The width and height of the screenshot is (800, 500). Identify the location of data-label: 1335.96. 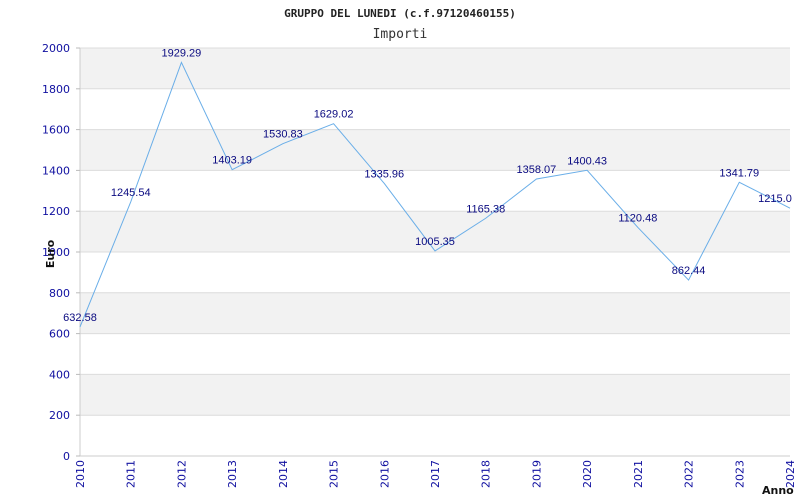
(384, 174).